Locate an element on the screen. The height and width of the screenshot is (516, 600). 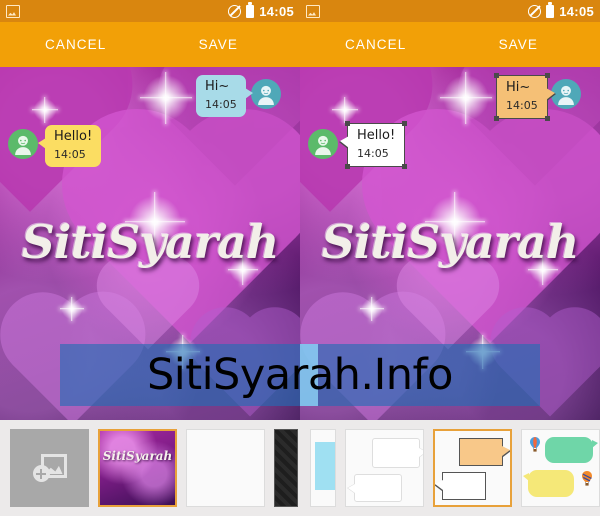
sketch-bubble-style-thumbnail-selected is located at coordinates (472, 468).